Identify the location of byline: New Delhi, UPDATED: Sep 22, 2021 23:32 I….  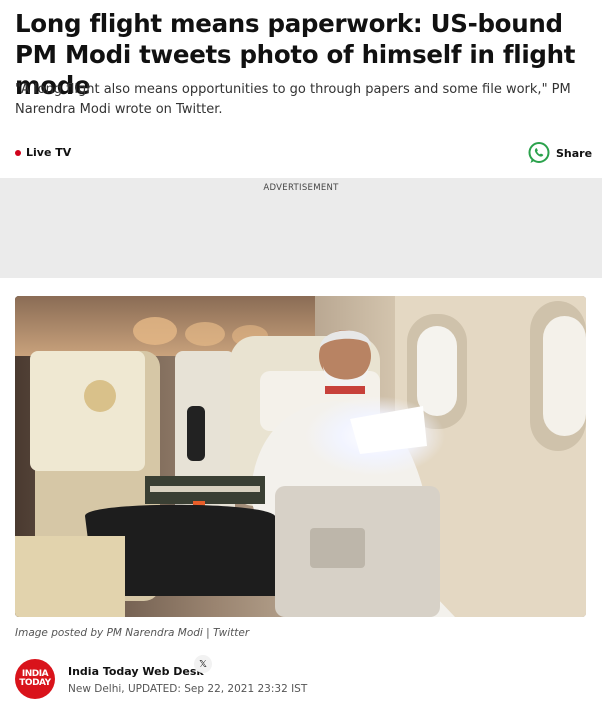
(187, 689).